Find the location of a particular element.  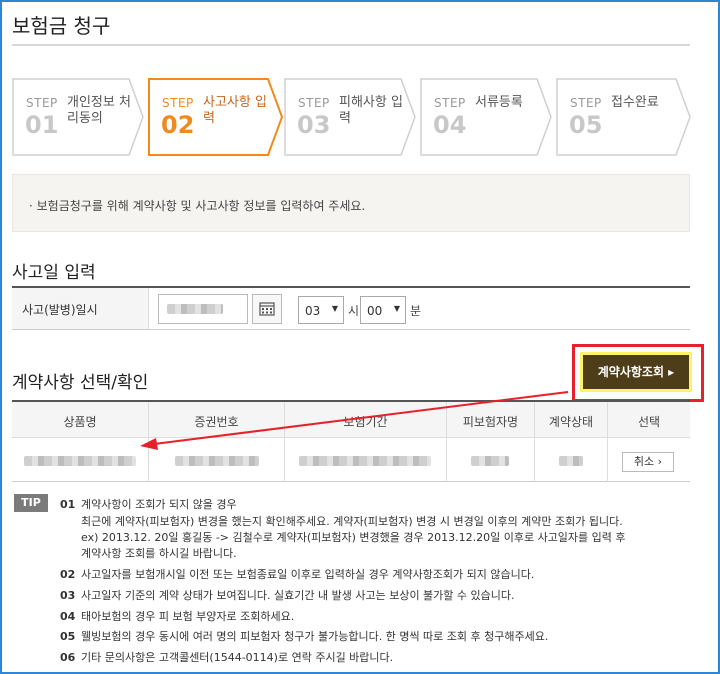

column-header: 상품명 is located at coordinates (80, 419).